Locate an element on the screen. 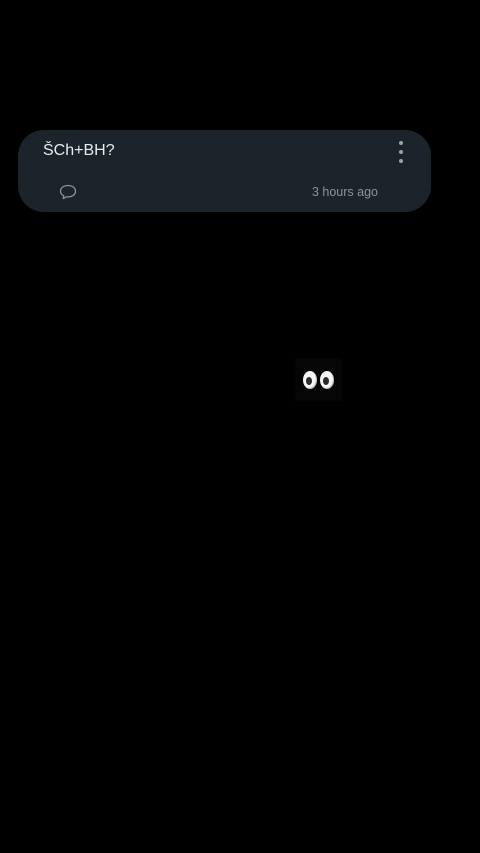 This screenshot has height=853, width=480. left-eye is located at coordinates (310, 380).